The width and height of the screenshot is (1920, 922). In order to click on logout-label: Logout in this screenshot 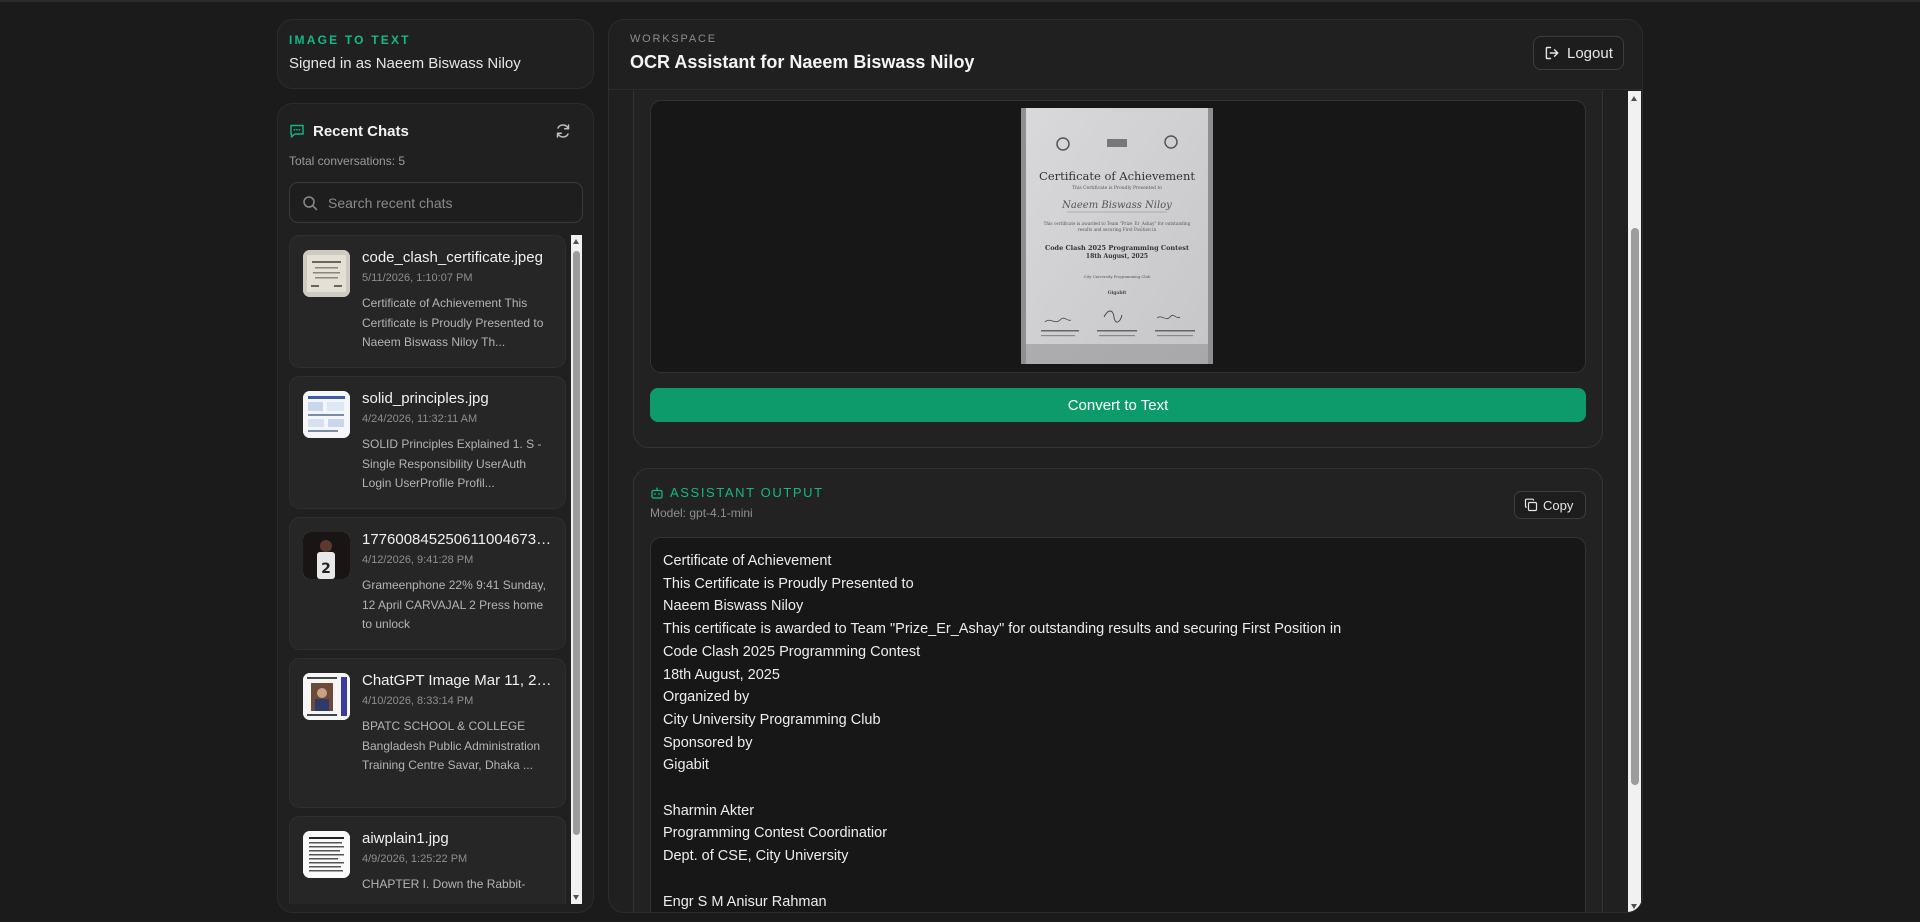, I will do `click(1590, 53)`.